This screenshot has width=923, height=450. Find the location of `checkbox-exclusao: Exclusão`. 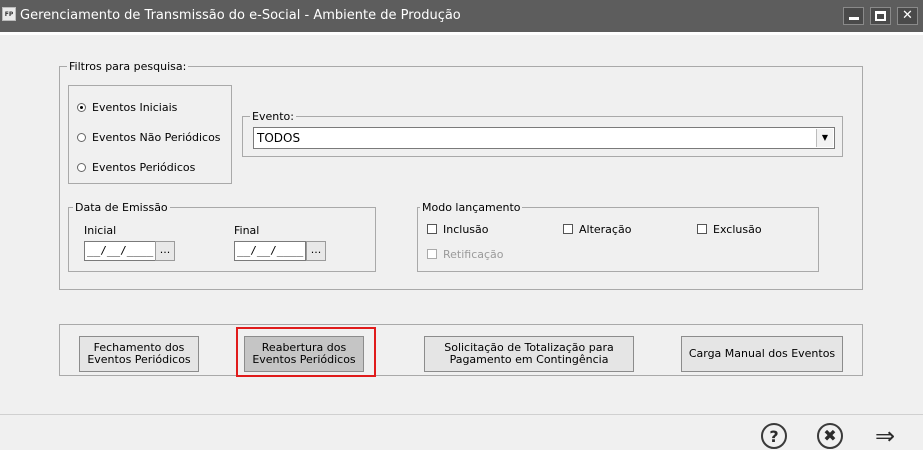

checkbox-exclusao: Exclusão is located at coordinates (729, 229).